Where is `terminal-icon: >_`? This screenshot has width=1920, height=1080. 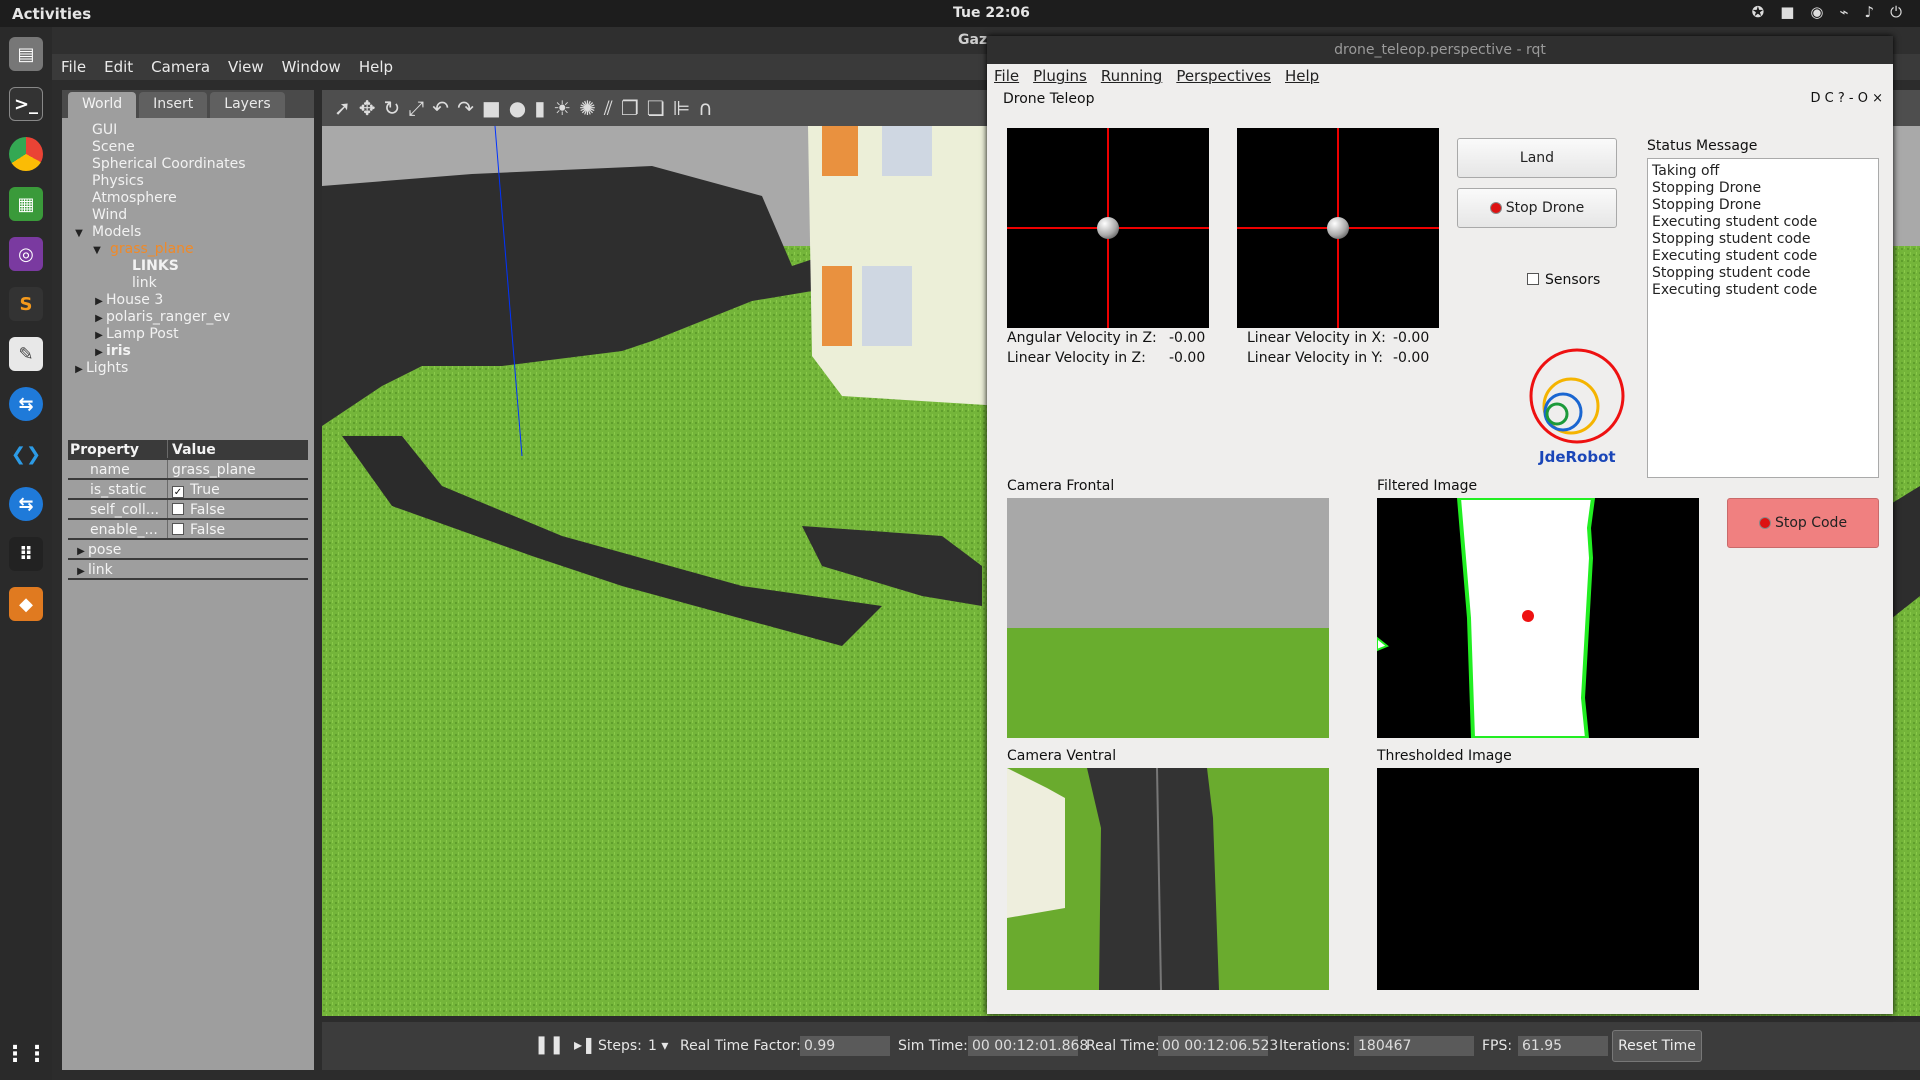
terminal-icon: >_ is located at coordinates (26, 104).